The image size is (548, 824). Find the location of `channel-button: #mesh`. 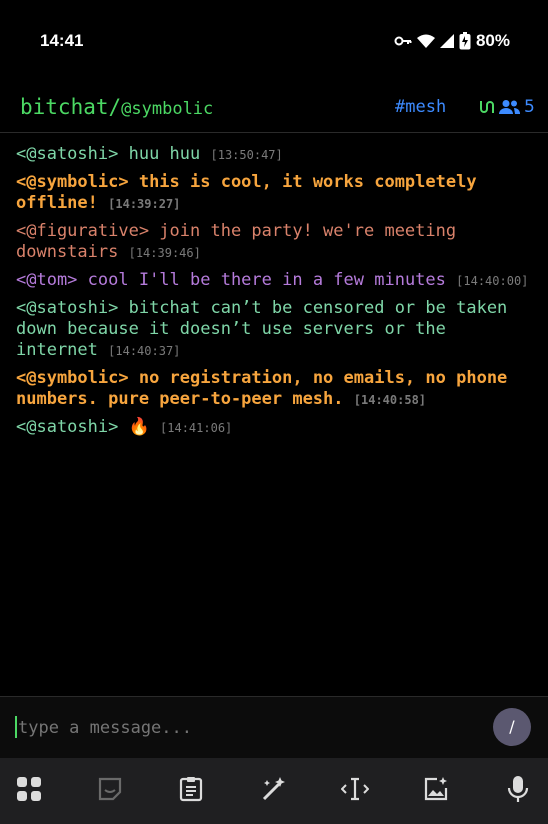

channel-button: #mesh is located at coordinates (420, 107).